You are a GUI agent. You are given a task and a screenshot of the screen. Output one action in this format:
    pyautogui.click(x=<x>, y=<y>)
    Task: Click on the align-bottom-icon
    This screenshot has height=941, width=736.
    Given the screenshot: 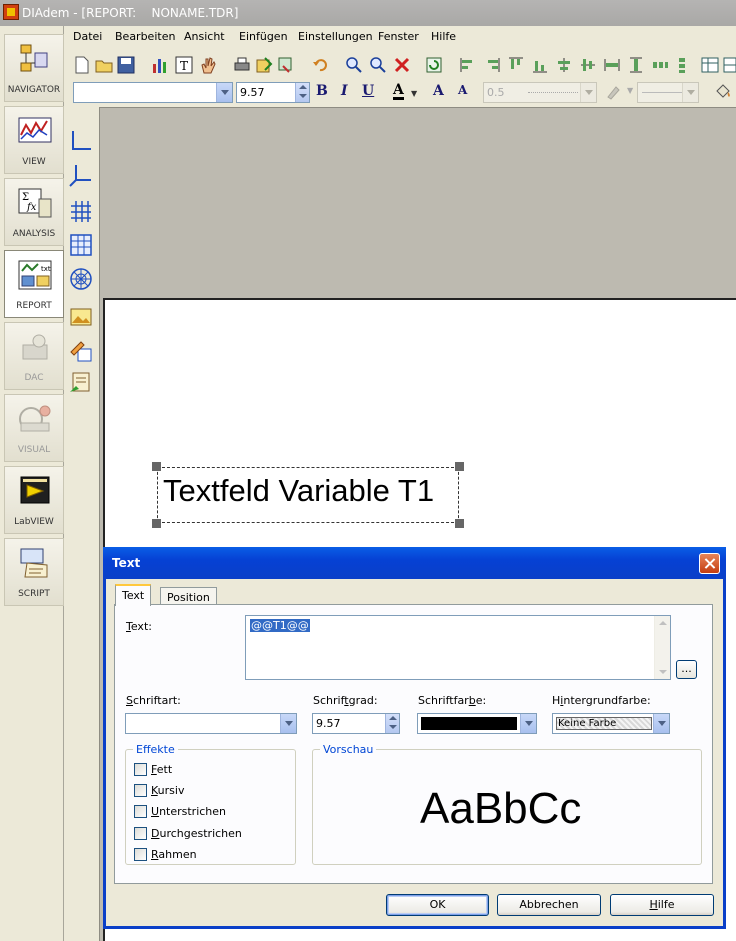 What is the action you would take?
    pyautogui.click(x=540, y=65)
    